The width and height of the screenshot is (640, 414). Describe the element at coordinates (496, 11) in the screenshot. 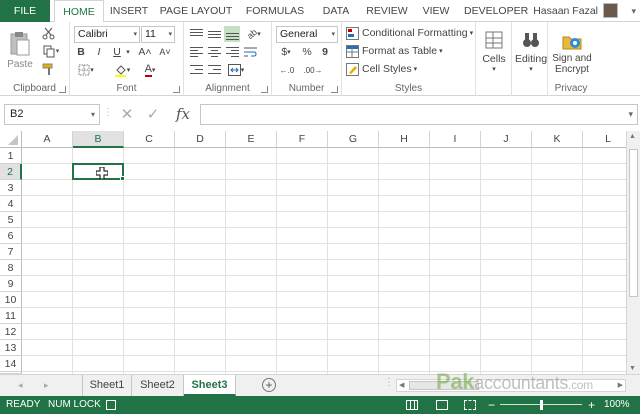

I see `tab-developer: DEVELOPER` at that location.